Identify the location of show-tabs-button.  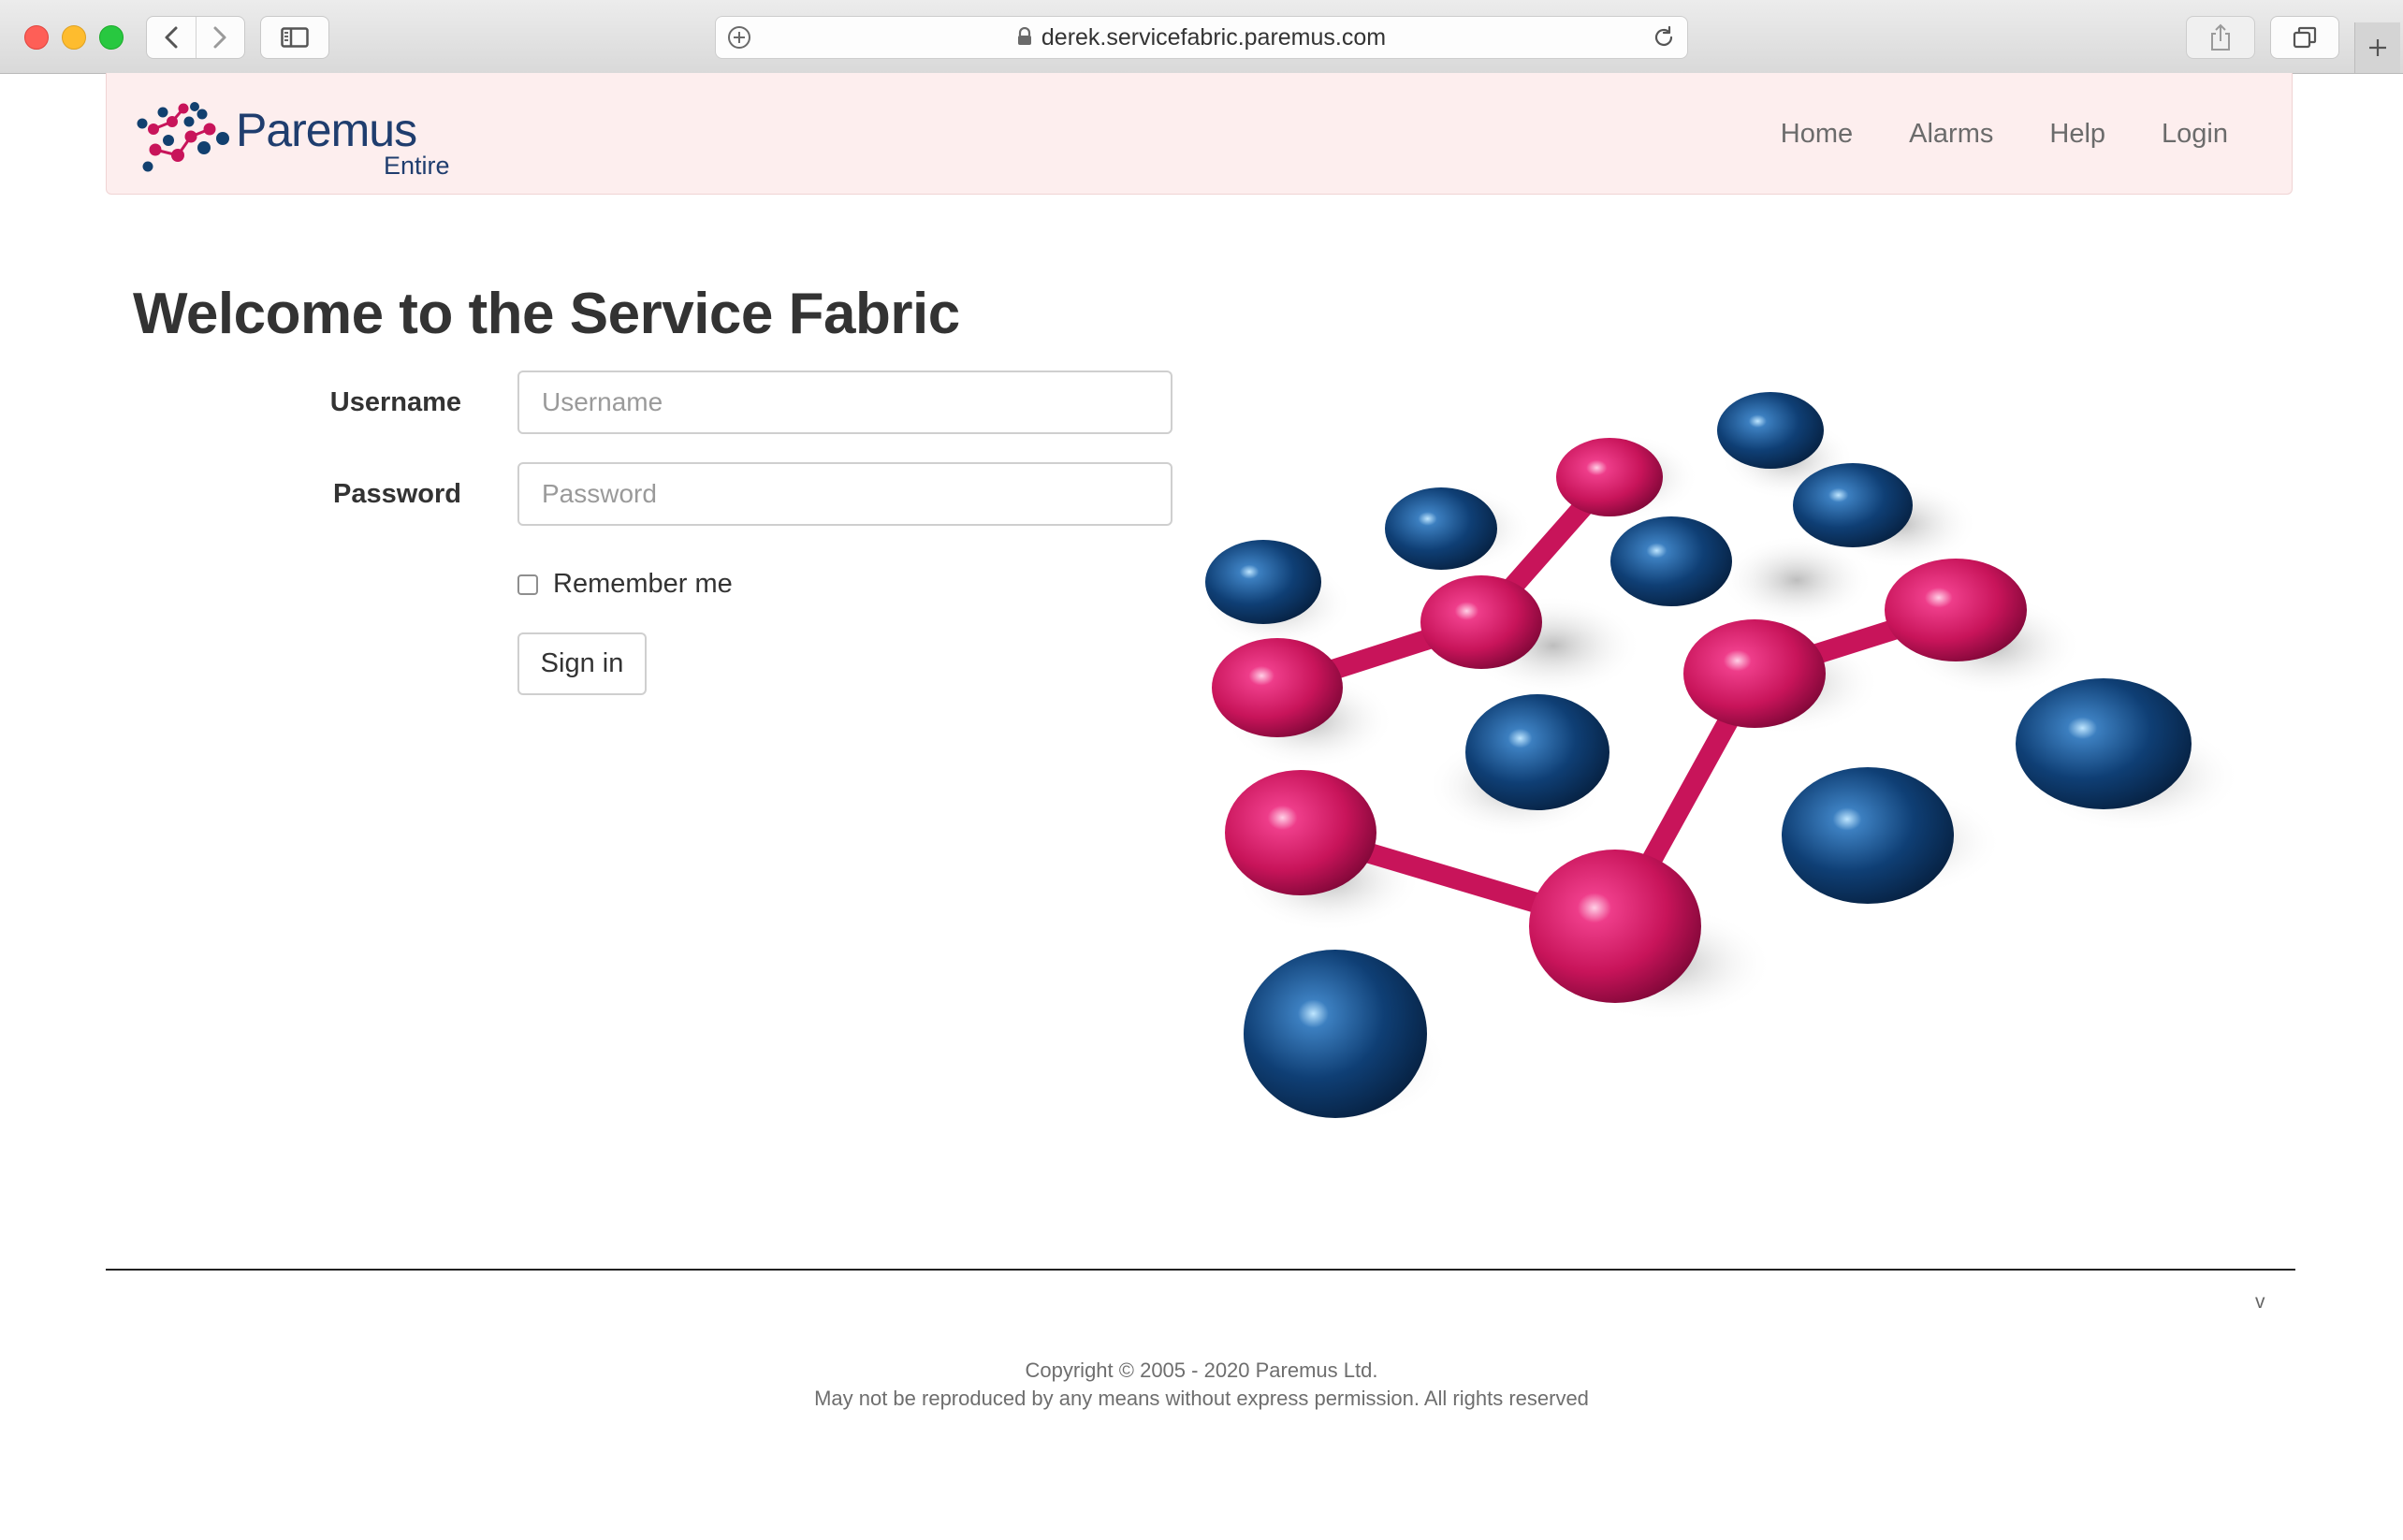
(2304, 37).